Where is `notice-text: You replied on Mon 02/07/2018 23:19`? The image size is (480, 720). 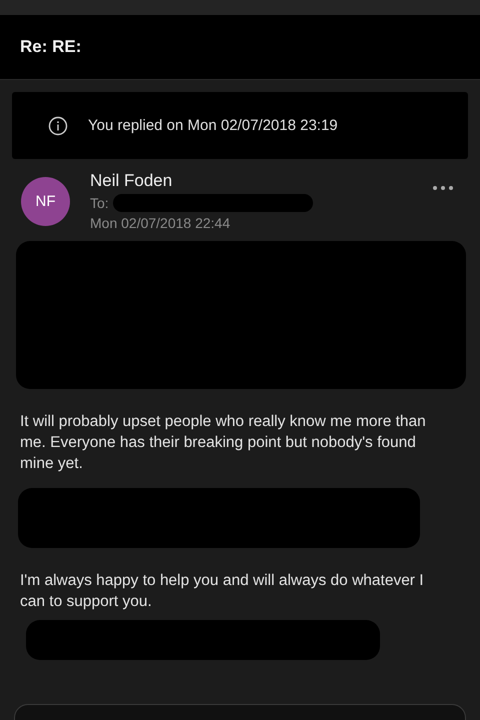 notice-text: You replied on Mon 02/07/2018 23:19 is located at coordinates (213, 125).